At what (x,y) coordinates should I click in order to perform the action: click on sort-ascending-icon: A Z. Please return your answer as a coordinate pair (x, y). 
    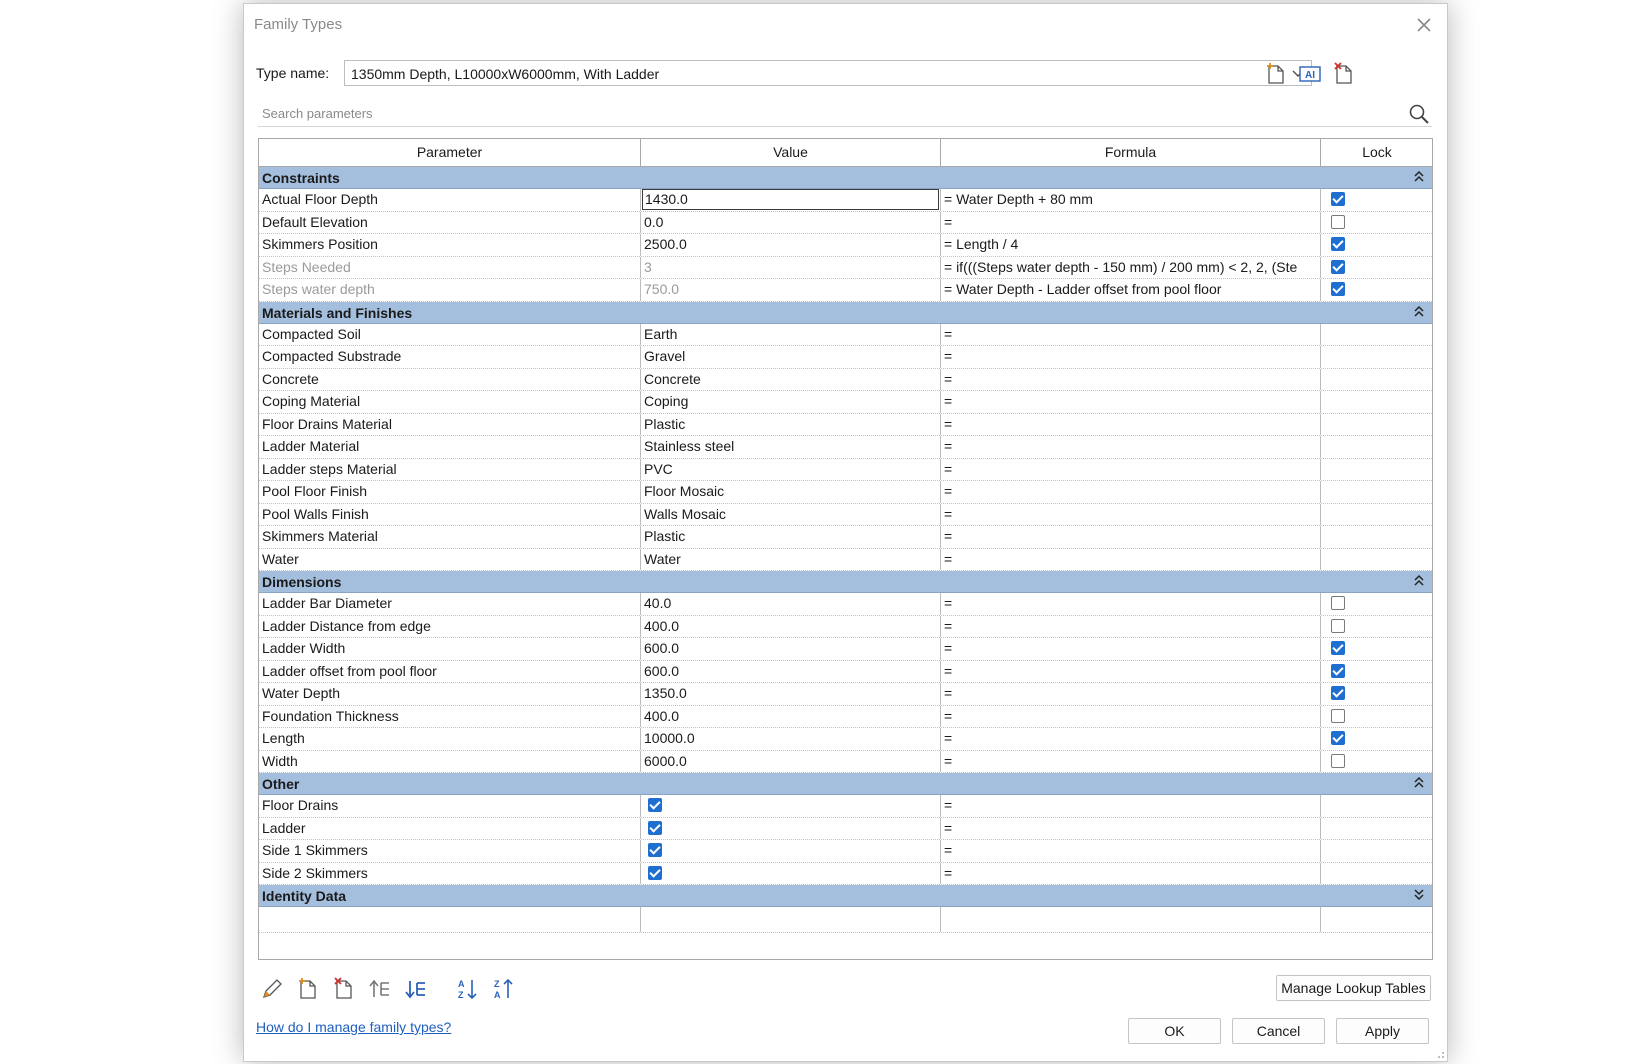
    Looking at the image, I should click on (468, 989).